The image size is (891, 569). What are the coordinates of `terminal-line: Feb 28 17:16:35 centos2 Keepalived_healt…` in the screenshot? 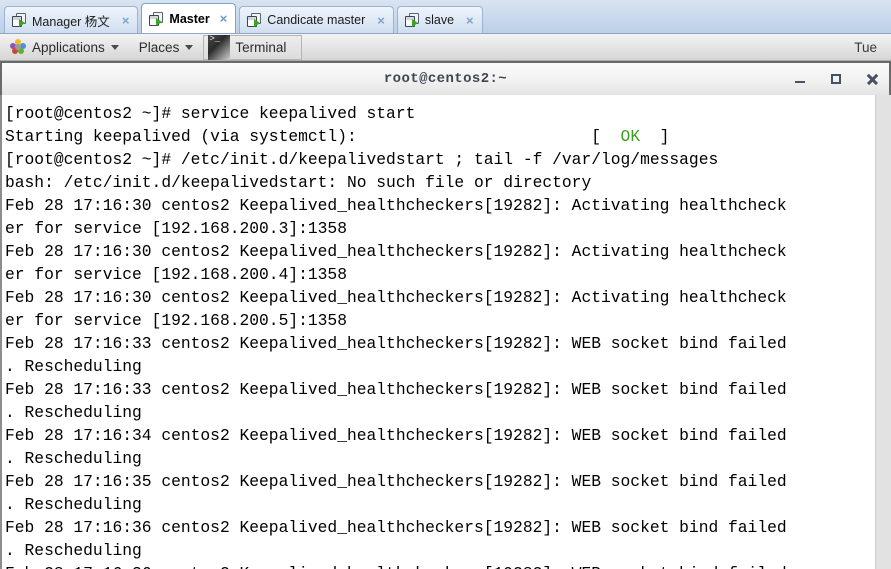 It's located at (396, 481).